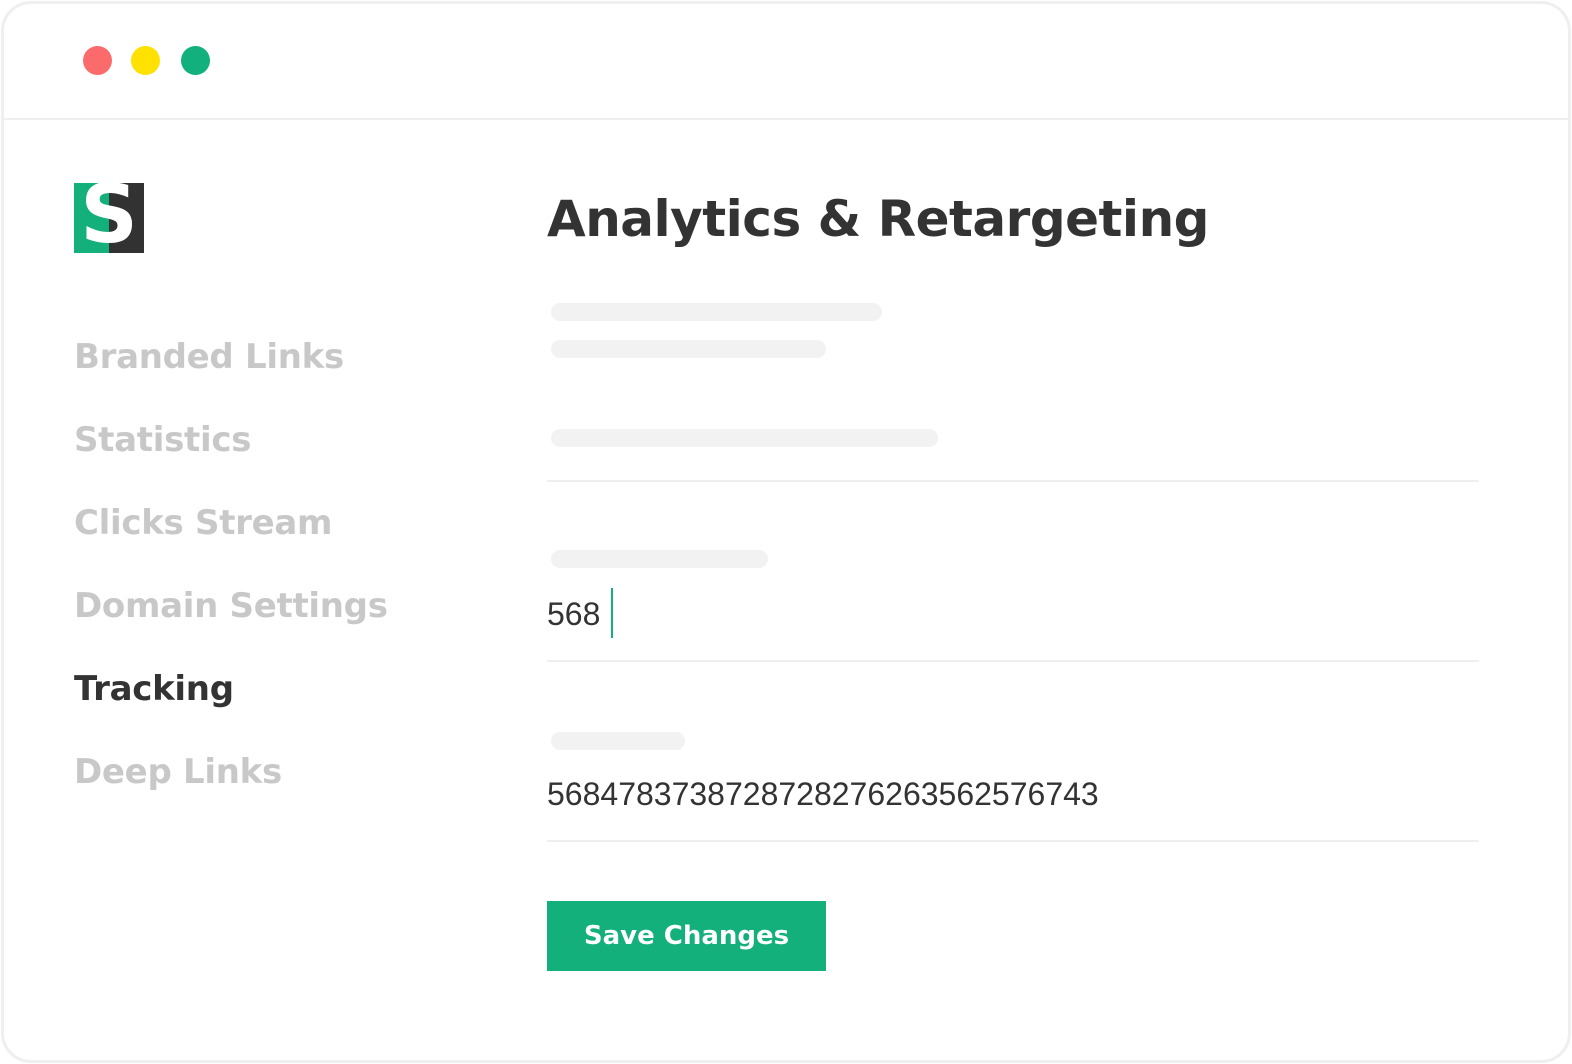 This screenshot has height=1064, width=1572. I want to click on maximize-window-button, so click(195, 60).